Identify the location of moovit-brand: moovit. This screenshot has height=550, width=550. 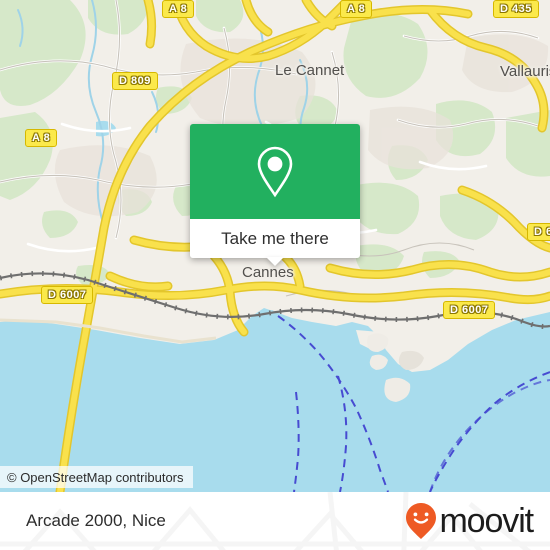
(469, 521).